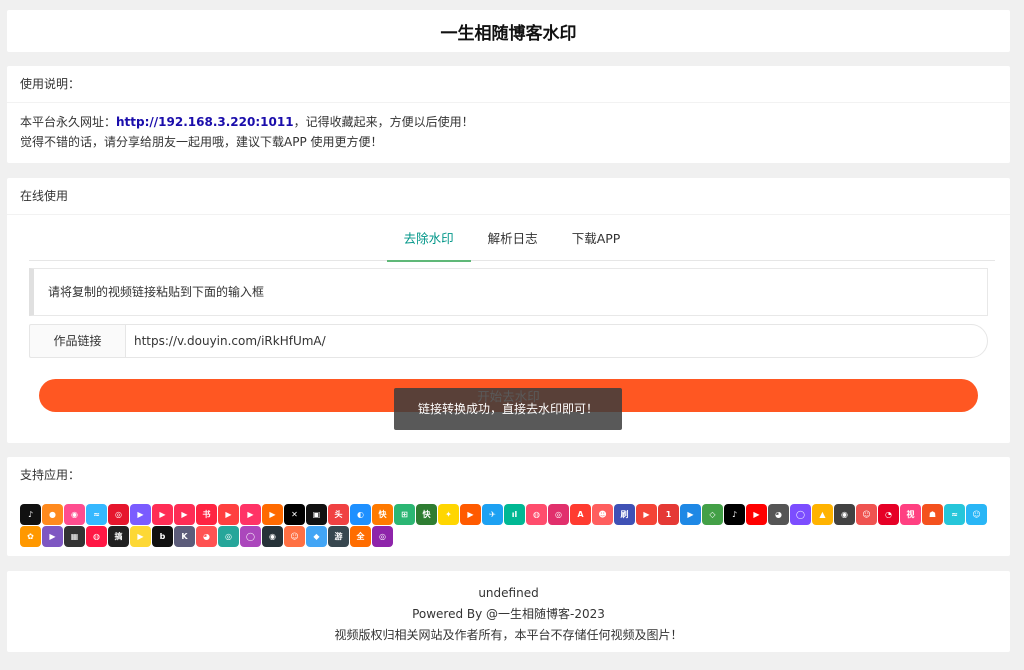  Describe the element at coordinates (514, 514) in the screenshot. I see `app-icon-23: ıl` at that location.